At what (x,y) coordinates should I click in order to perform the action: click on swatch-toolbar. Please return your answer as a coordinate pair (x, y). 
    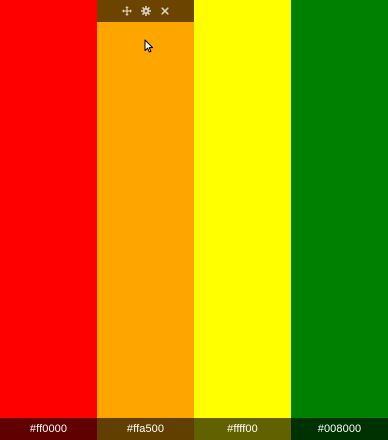
    Looking at the image, I should click on (145, 11).